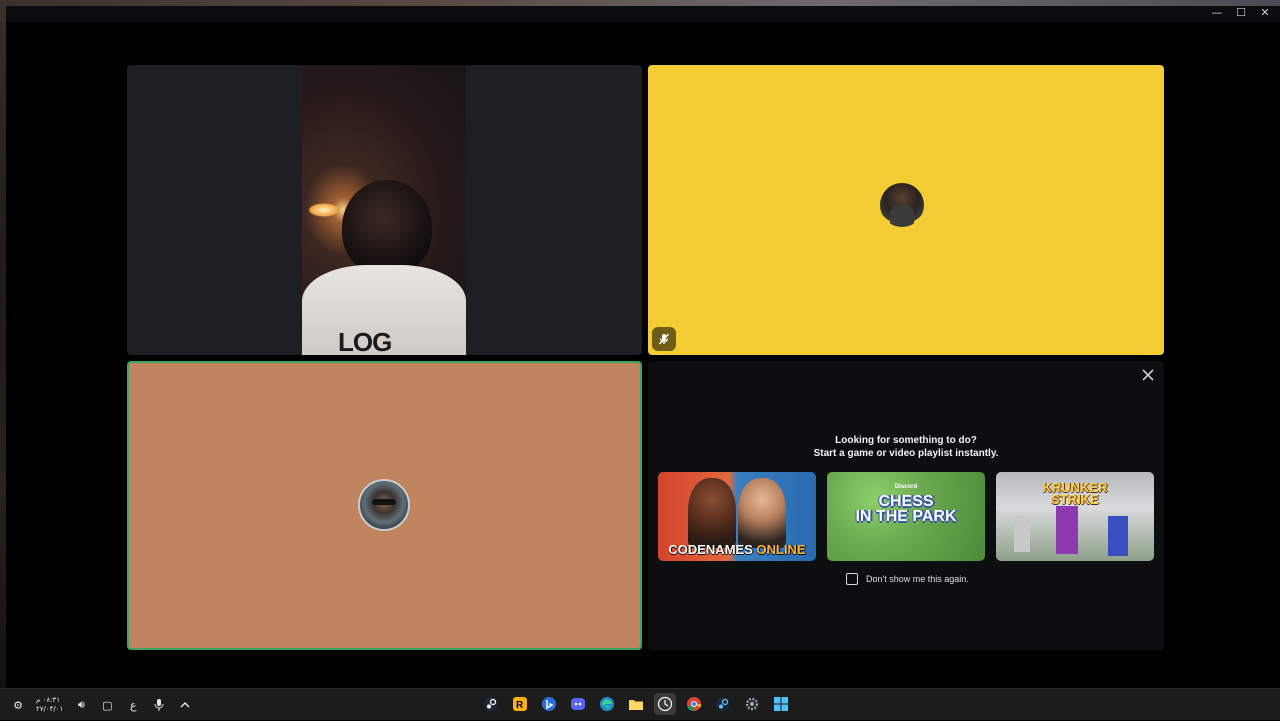 The width and height of the screenshot is (1280, 721). What do you see at coordinates (710, 549) in the screenshot?
I see `card-title-part: CODENAMES` at bounding box center [710, 549].